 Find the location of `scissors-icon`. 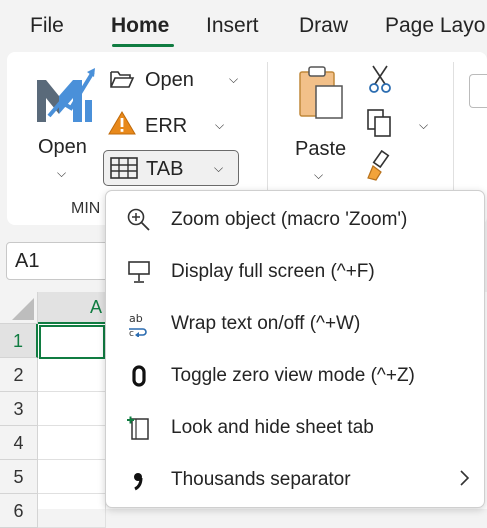

scissors-icon is located at coordinates (380, 79).